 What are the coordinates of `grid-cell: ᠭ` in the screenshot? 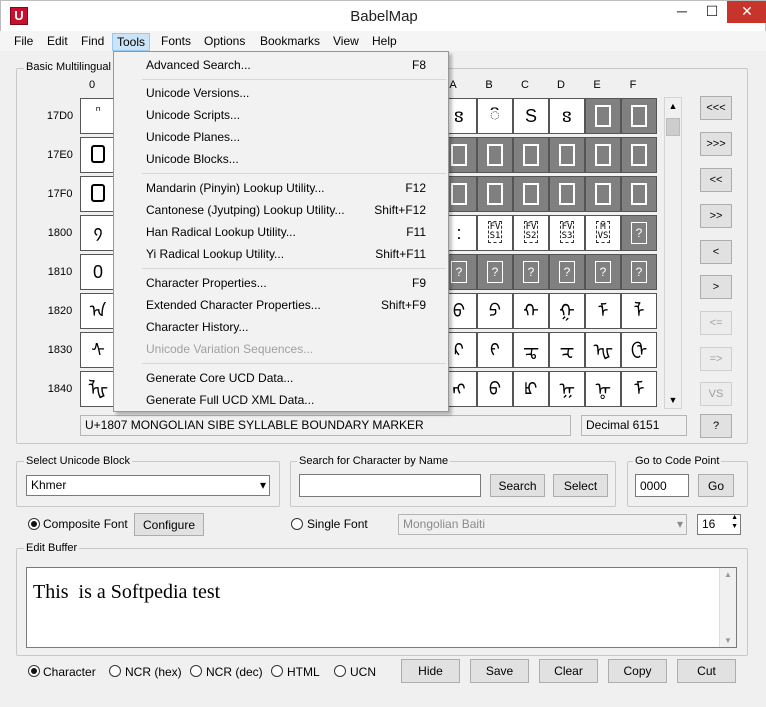 It's located at (567, 311).